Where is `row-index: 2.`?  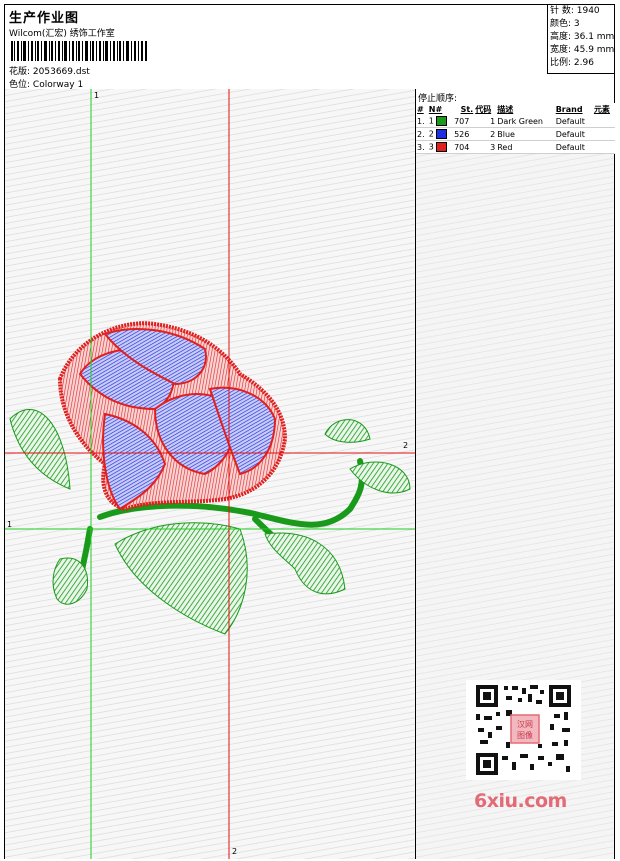 row-index: 2. is located at coordinates (422, 134).